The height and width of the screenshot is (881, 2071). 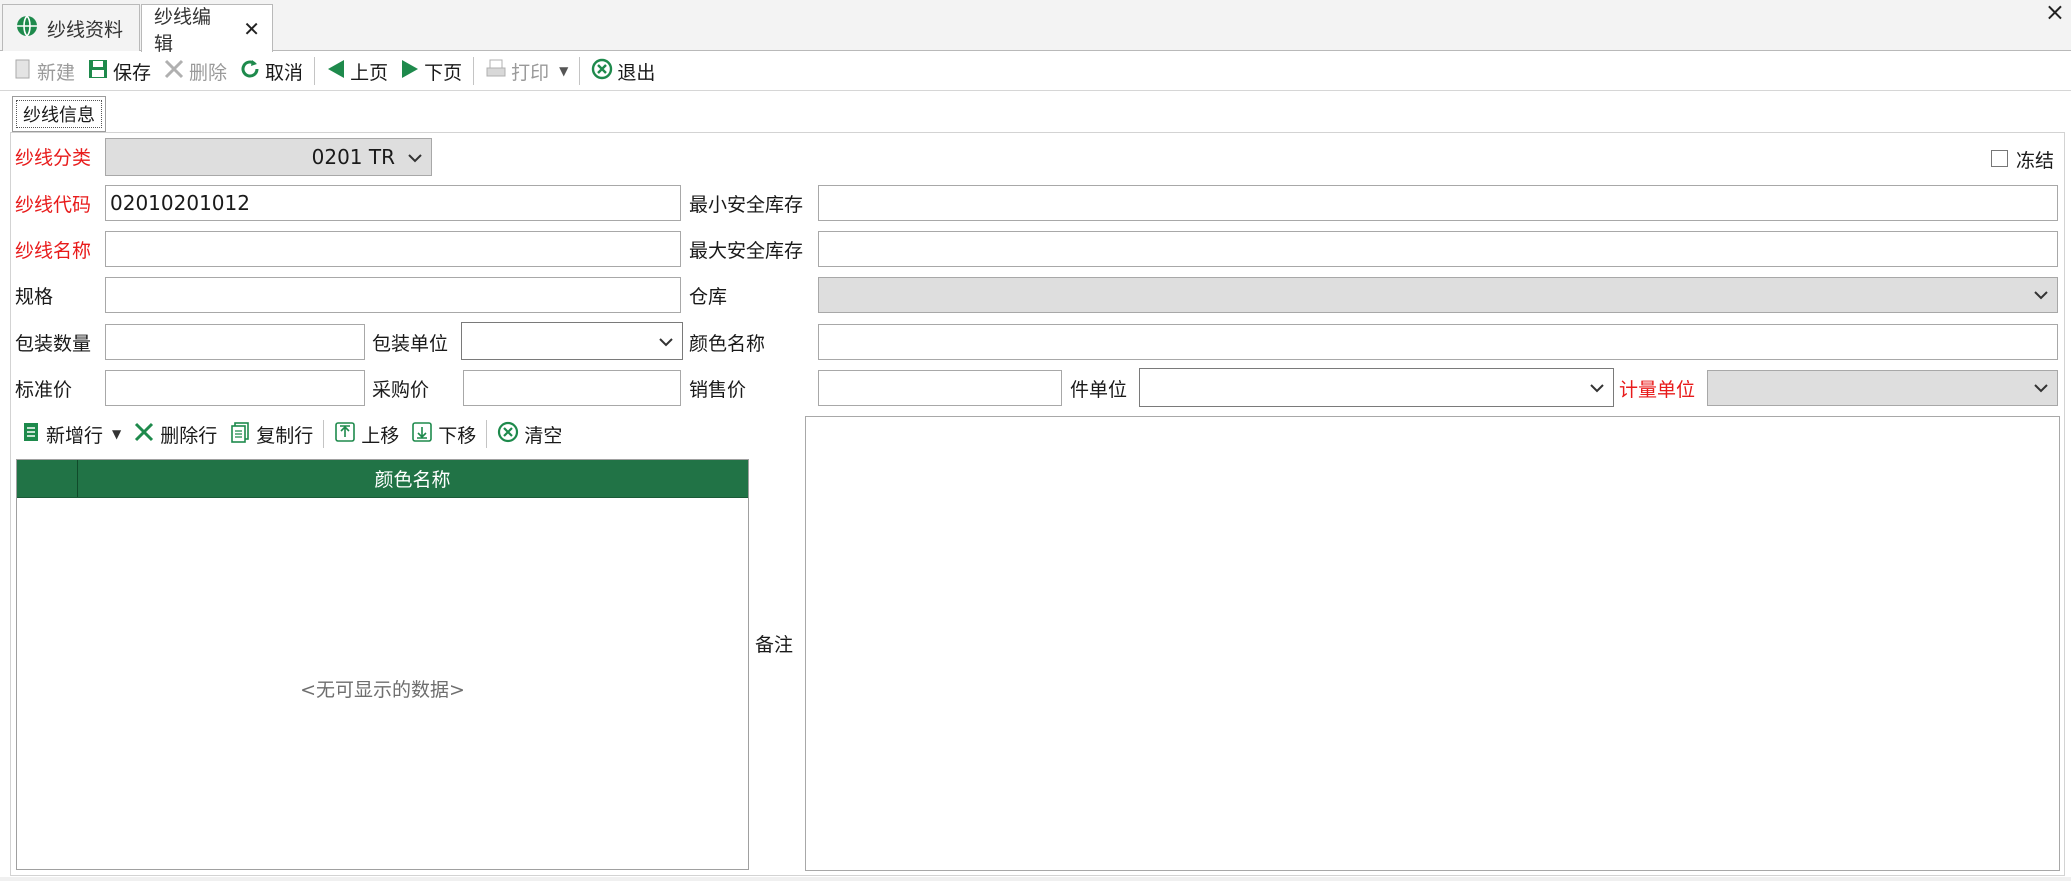 What do you see at coordinates (235, 388) in the screenshot?
I see `std-price-input` at bounding box center [235, 388].